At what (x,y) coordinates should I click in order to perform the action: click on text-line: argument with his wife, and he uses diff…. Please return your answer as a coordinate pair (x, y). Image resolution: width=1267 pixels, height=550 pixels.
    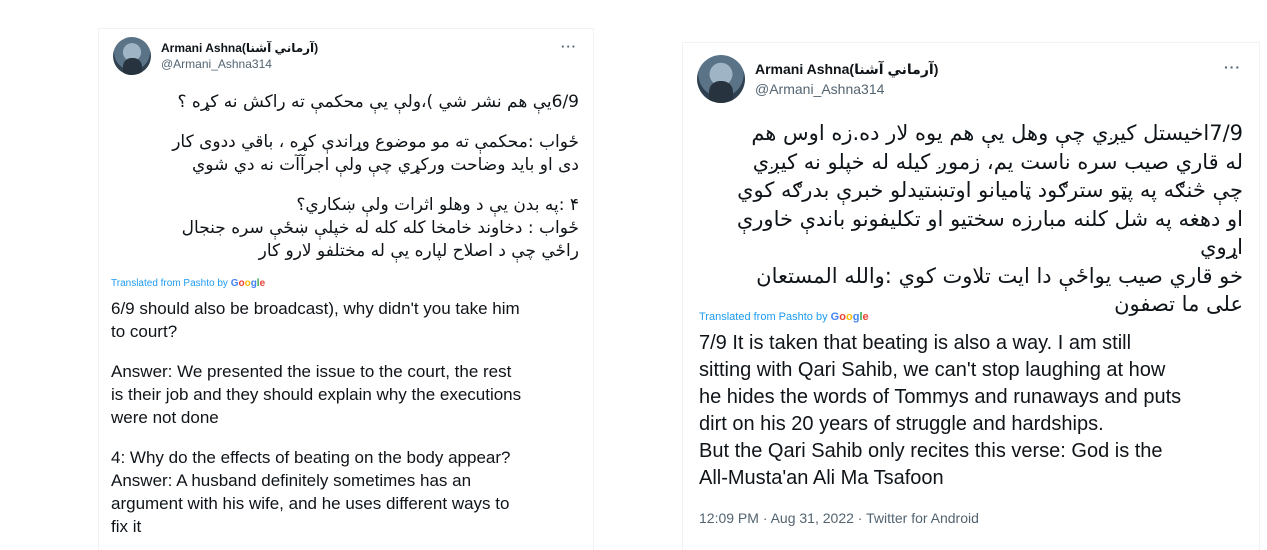
    Looking at the image, I should click on (310, 503).